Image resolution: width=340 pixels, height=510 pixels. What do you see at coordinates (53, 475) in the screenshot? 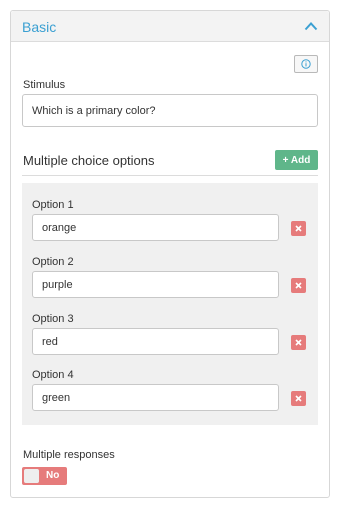
I see `toggle-state-label: No` at bounding box center [53, 475].